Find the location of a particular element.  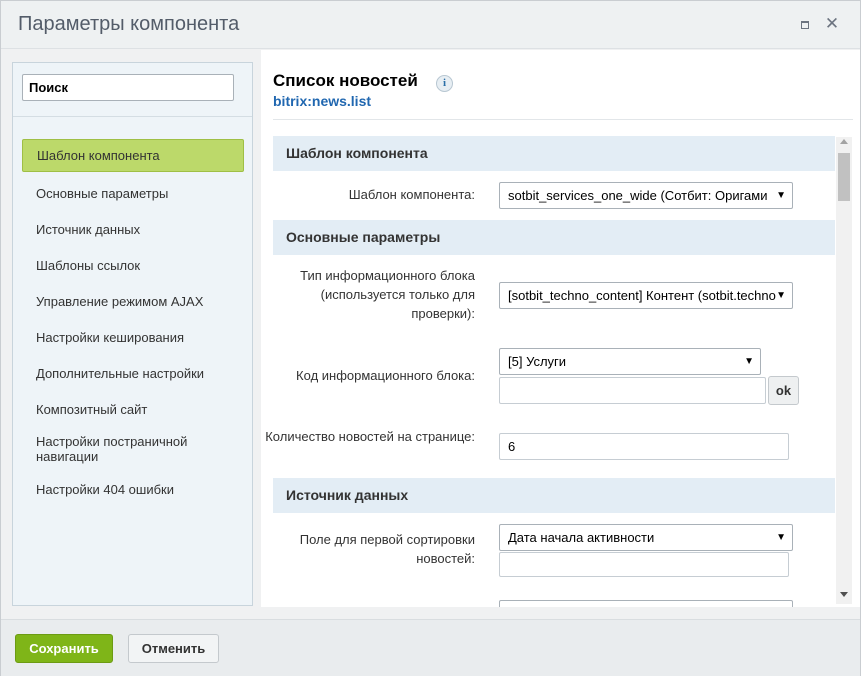

sort1-label: Поле для первой сортировки новостей: is located at coordinates (387, 549).